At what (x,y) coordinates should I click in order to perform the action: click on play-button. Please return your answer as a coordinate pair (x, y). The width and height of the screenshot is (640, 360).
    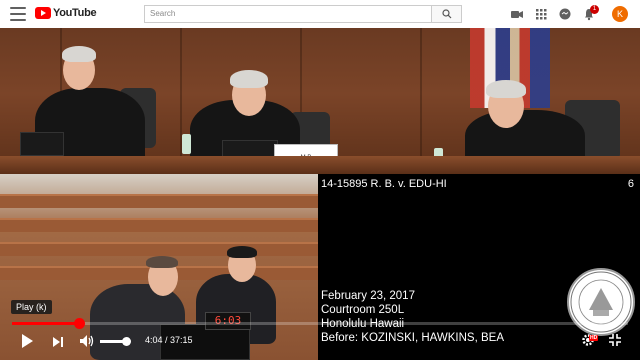
    Looking at the image, I should click on (27, 343).